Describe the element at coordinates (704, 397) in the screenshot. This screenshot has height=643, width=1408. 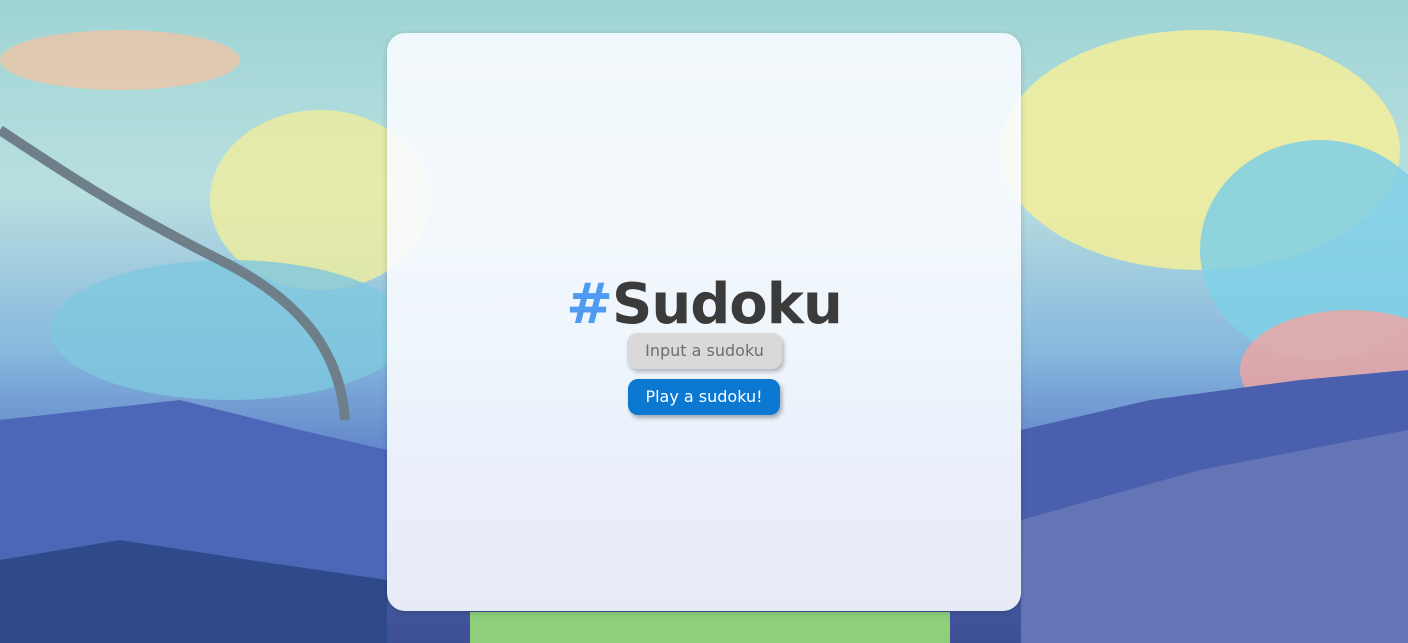
I see `play-sudoku-button: Play a sudoku!` at that location.